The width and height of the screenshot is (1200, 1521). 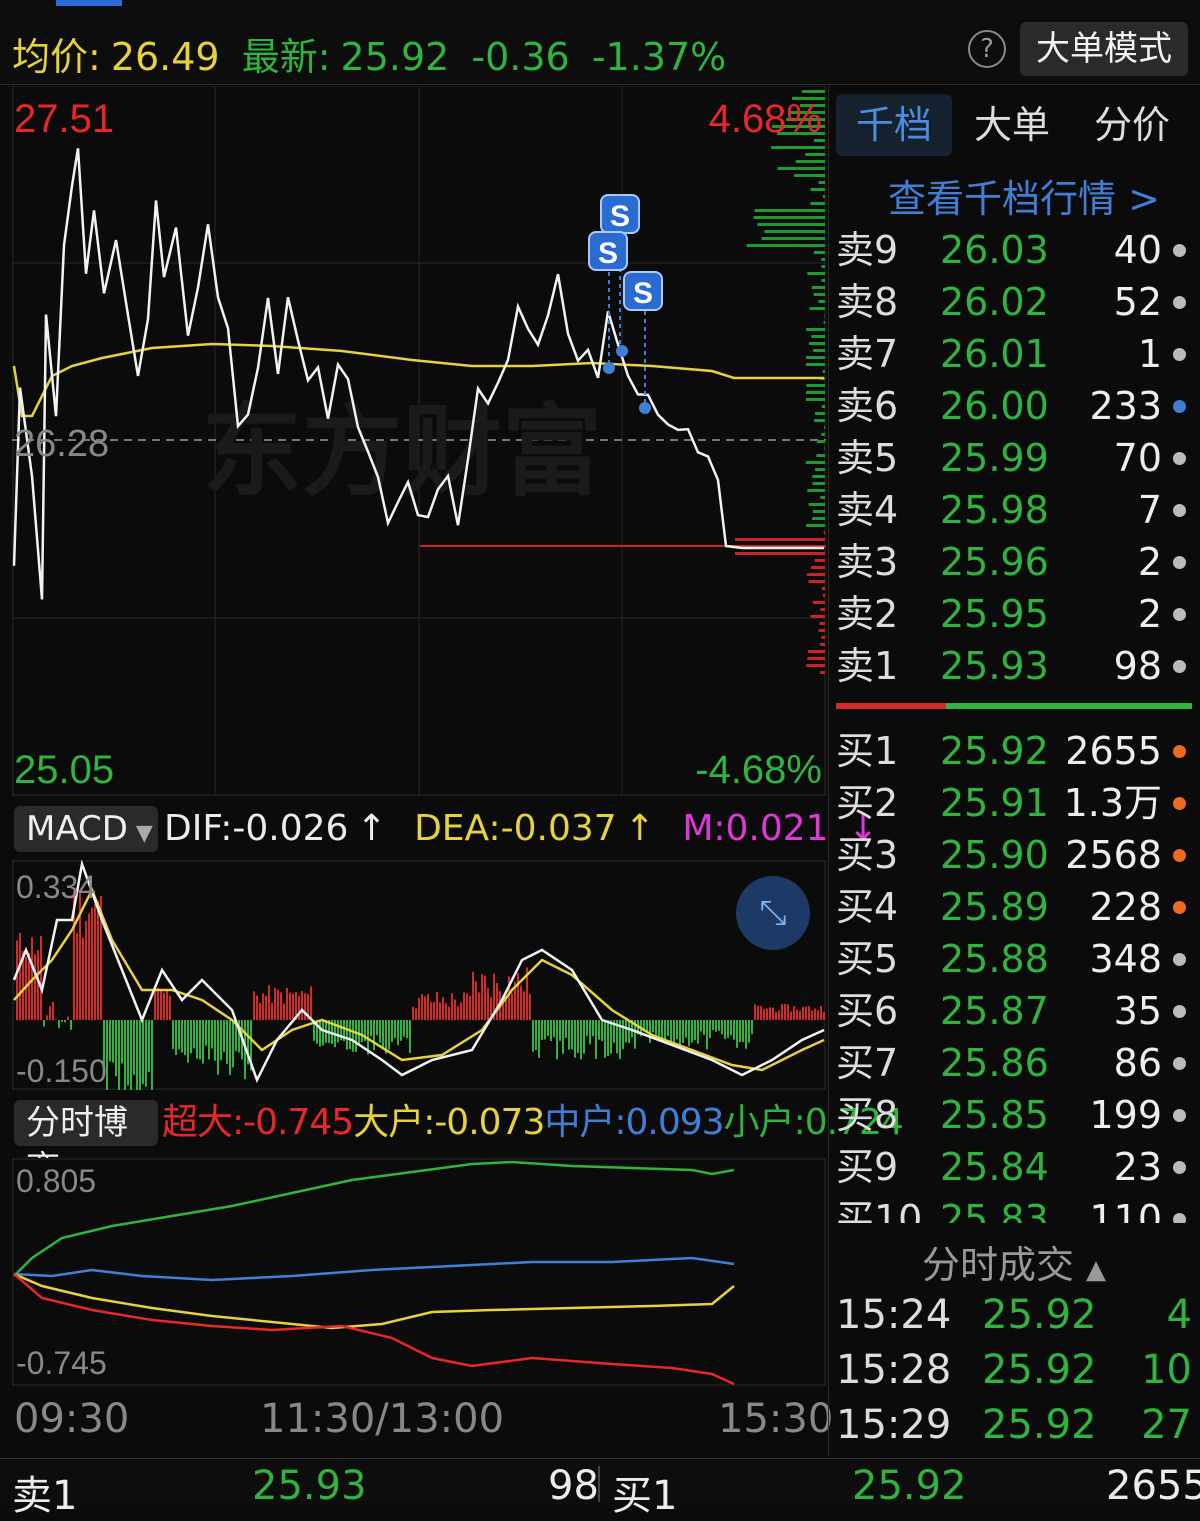 What do you see at coordinates (1014, 666) in the screenshot?
I see `ask-row: 卖1 25.93 98` at bounding box center [1014, 666].